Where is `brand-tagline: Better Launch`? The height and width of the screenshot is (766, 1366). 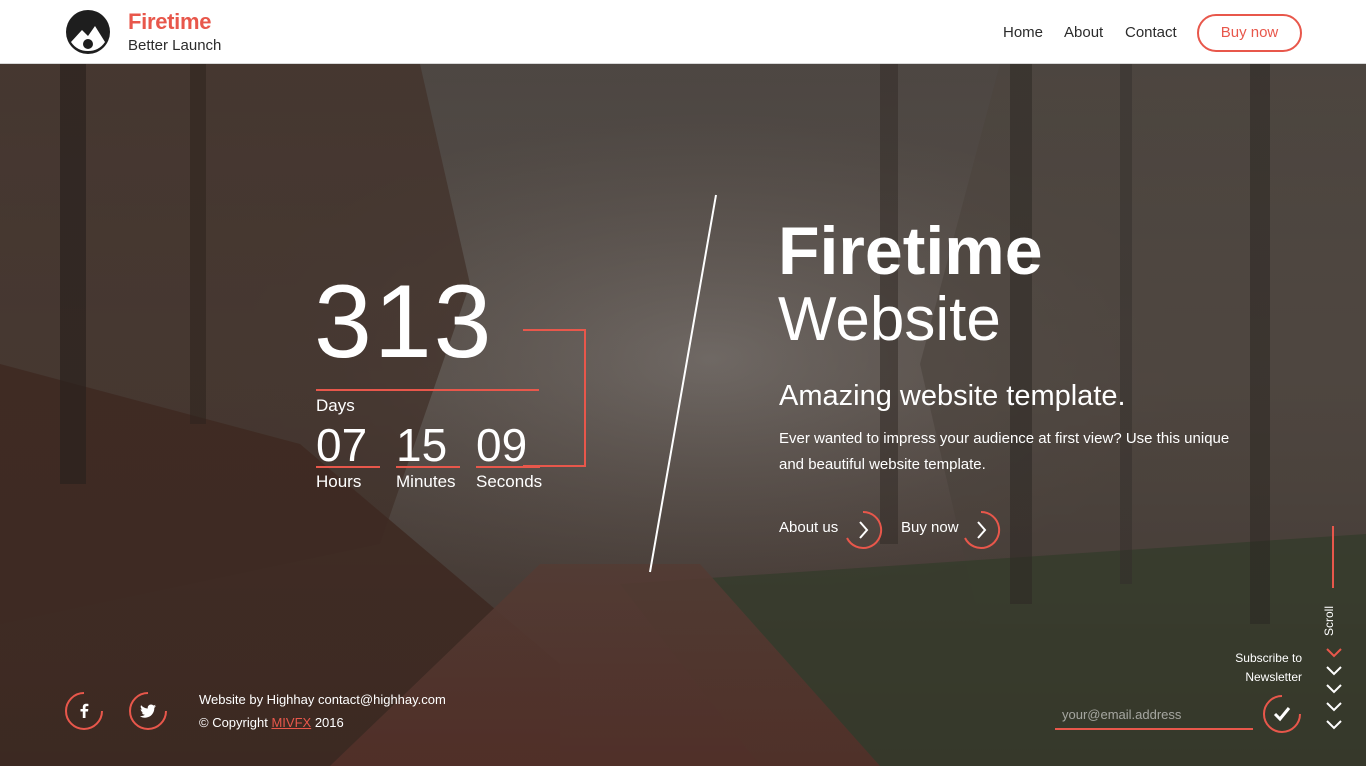
brand-tagline: Better Launch is located at coordinates (175, 45).